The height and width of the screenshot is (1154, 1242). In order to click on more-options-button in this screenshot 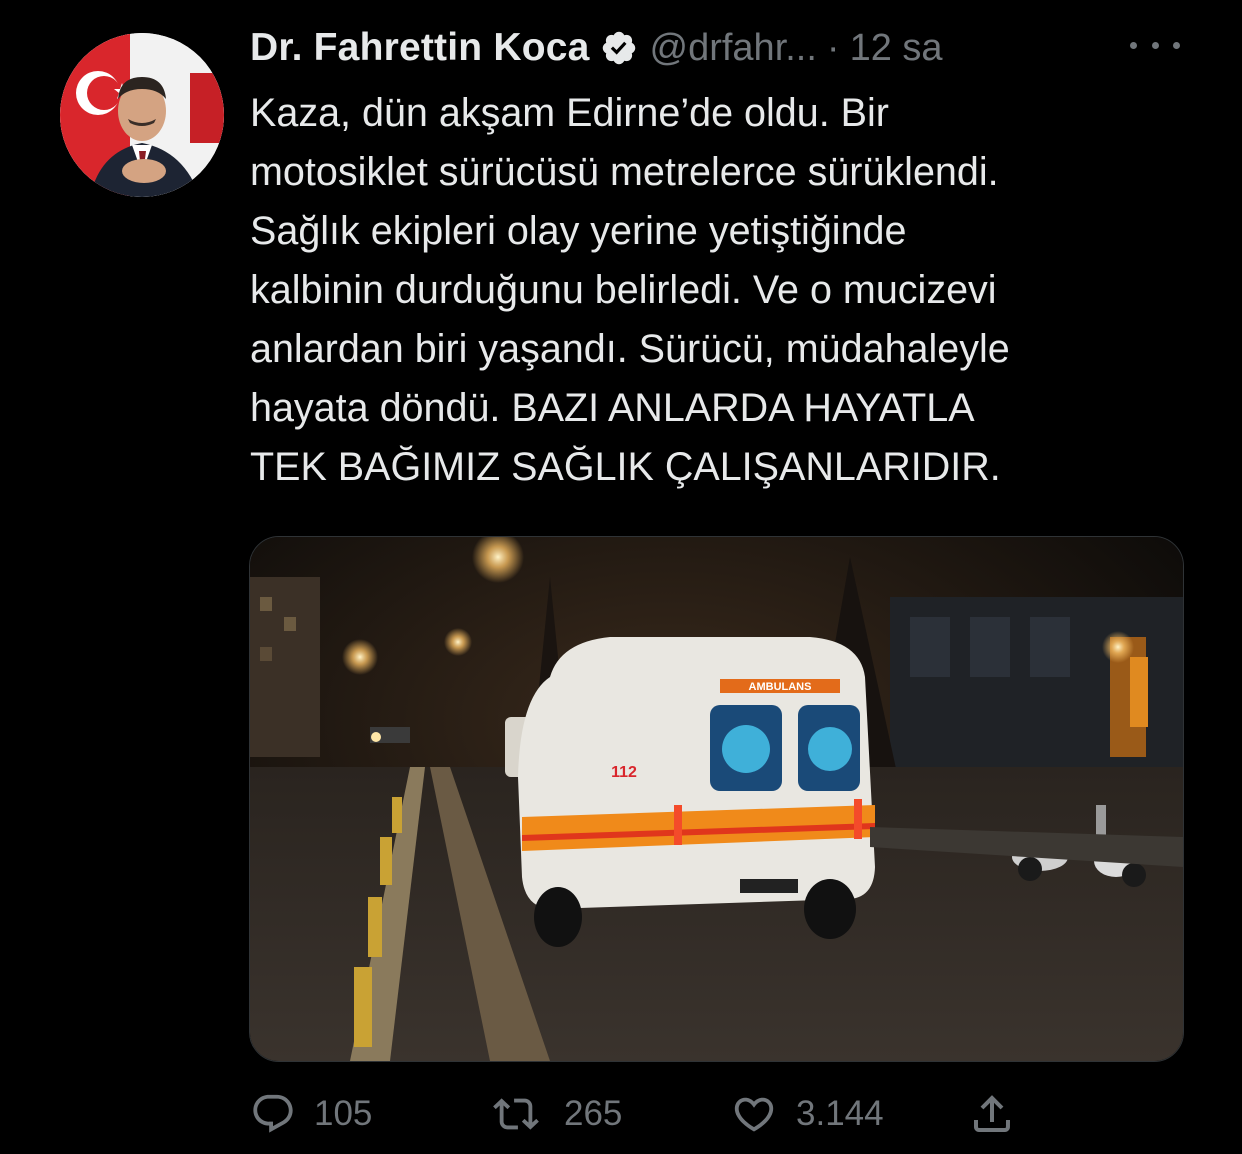, I will do `click(1155, 45)`.